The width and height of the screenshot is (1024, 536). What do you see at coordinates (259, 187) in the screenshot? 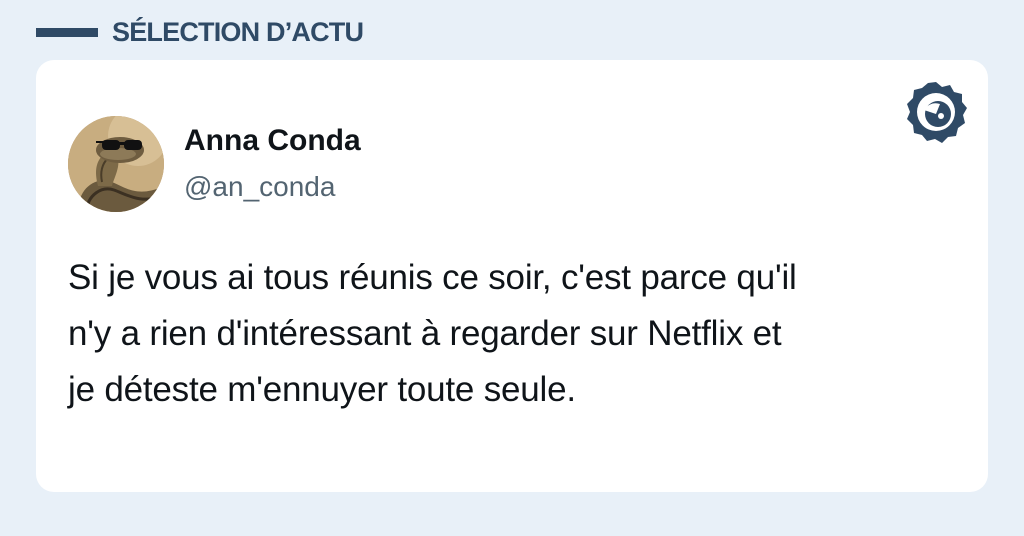
I see `author-handle: @an_conda` at bounding box center [259, 187].